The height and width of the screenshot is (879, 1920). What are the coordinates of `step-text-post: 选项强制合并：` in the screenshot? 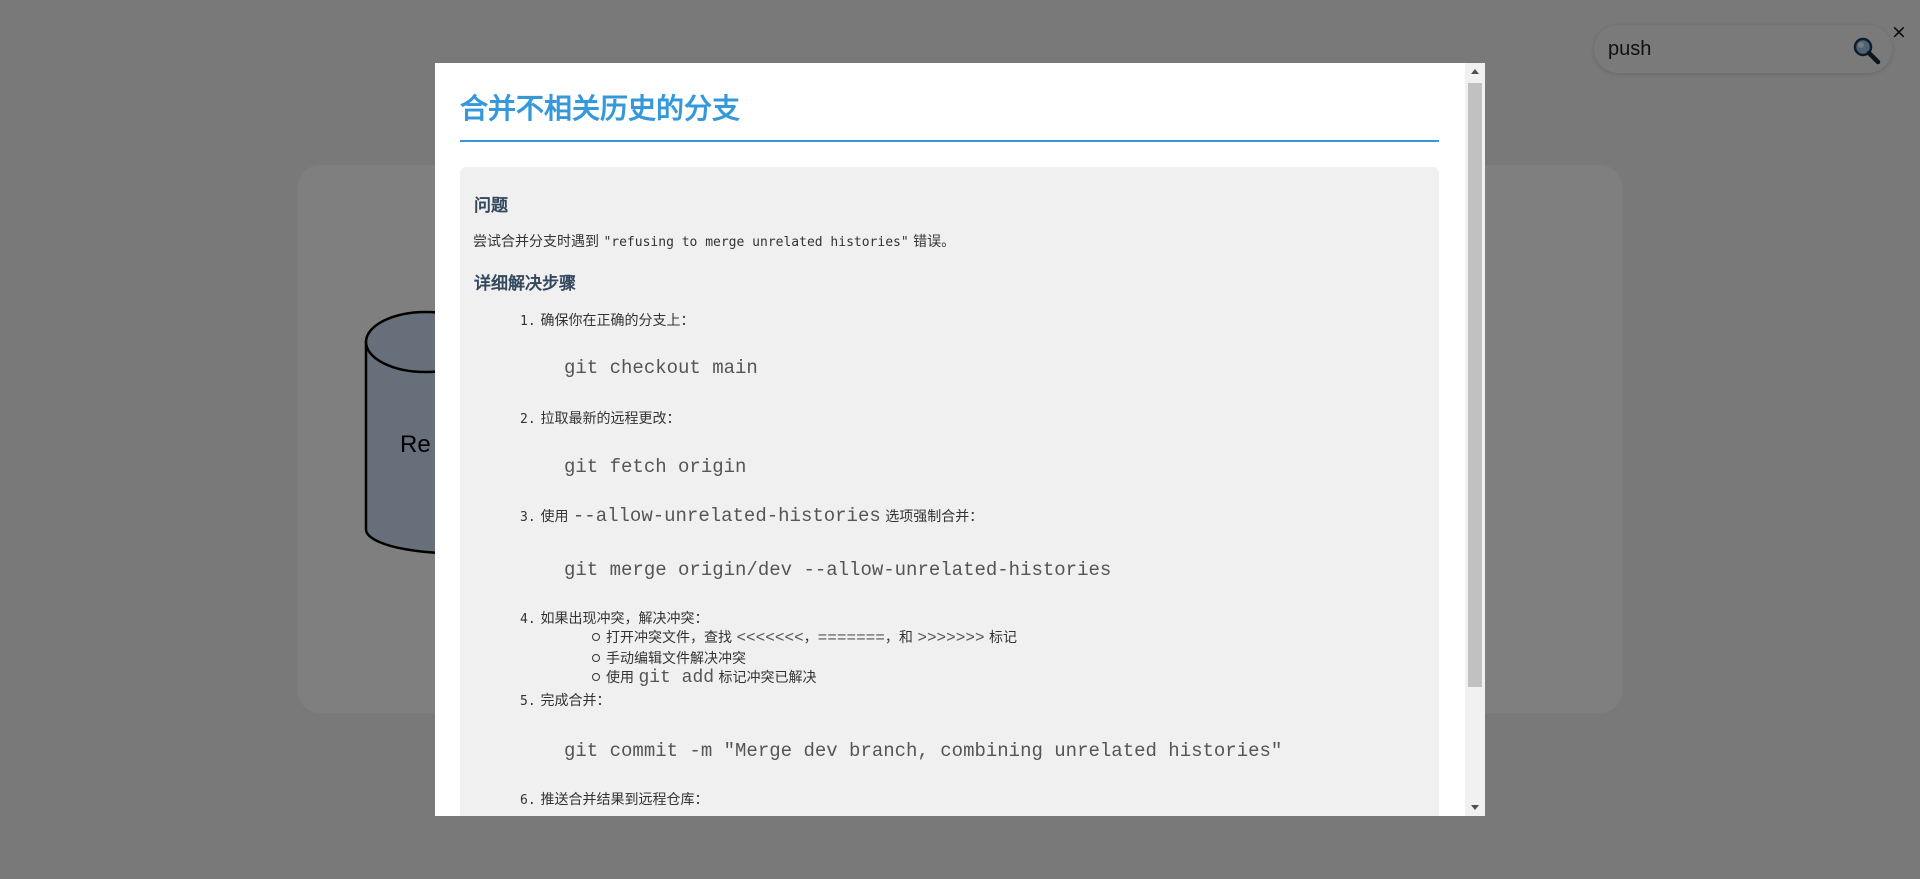 It's located at (932, 517).